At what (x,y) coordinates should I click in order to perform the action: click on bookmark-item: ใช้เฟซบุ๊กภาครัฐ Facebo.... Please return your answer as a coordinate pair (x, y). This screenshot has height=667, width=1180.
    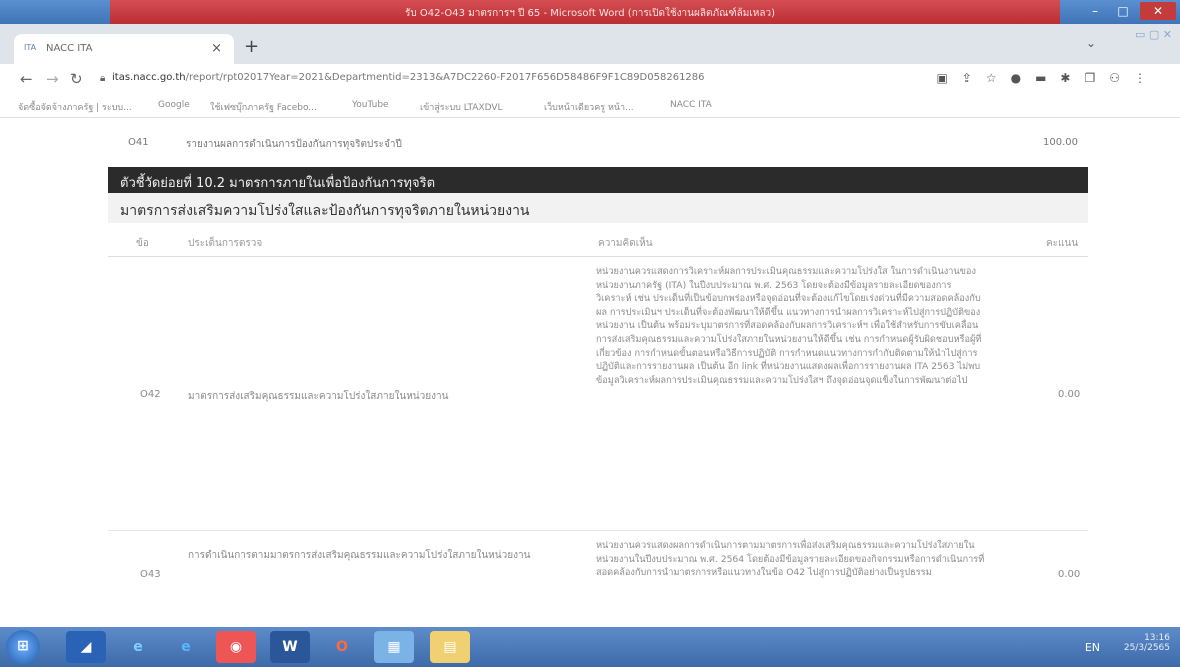
    Looking at the image, I should click on (263, 107).